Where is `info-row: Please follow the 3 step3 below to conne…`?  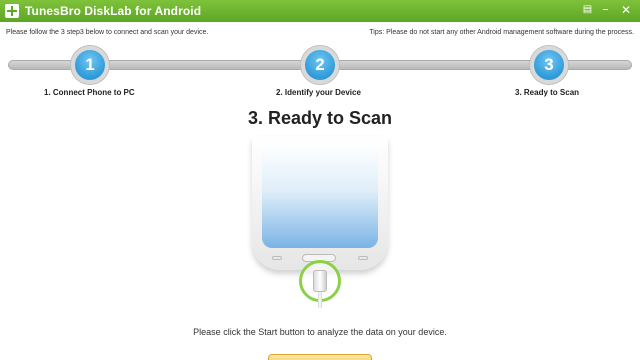 info-row: Please follow the 3 step3 below to conne… is located at coordinates (320, 33).